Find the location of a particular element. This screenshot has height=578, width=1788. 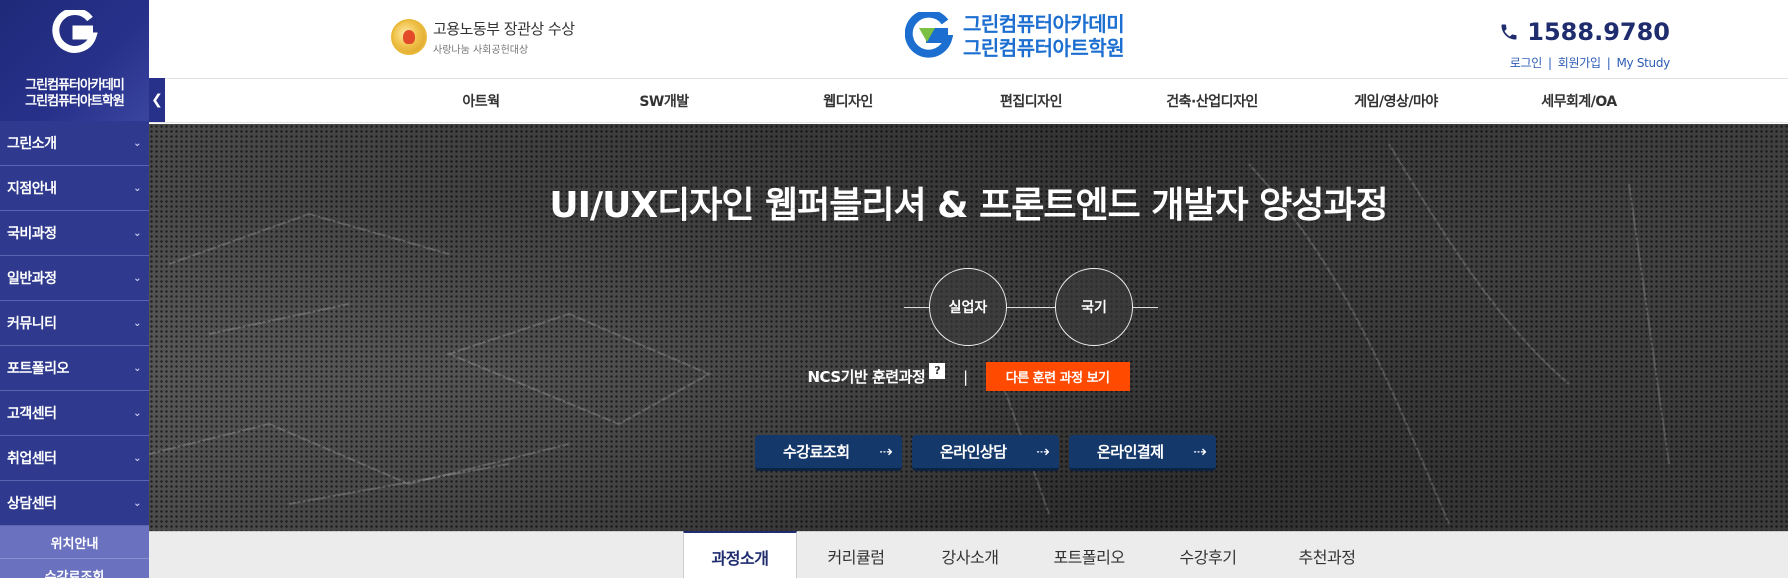

nav-item-accounting-oa: 세무회계/OA is located at coordinates (1579, 100).